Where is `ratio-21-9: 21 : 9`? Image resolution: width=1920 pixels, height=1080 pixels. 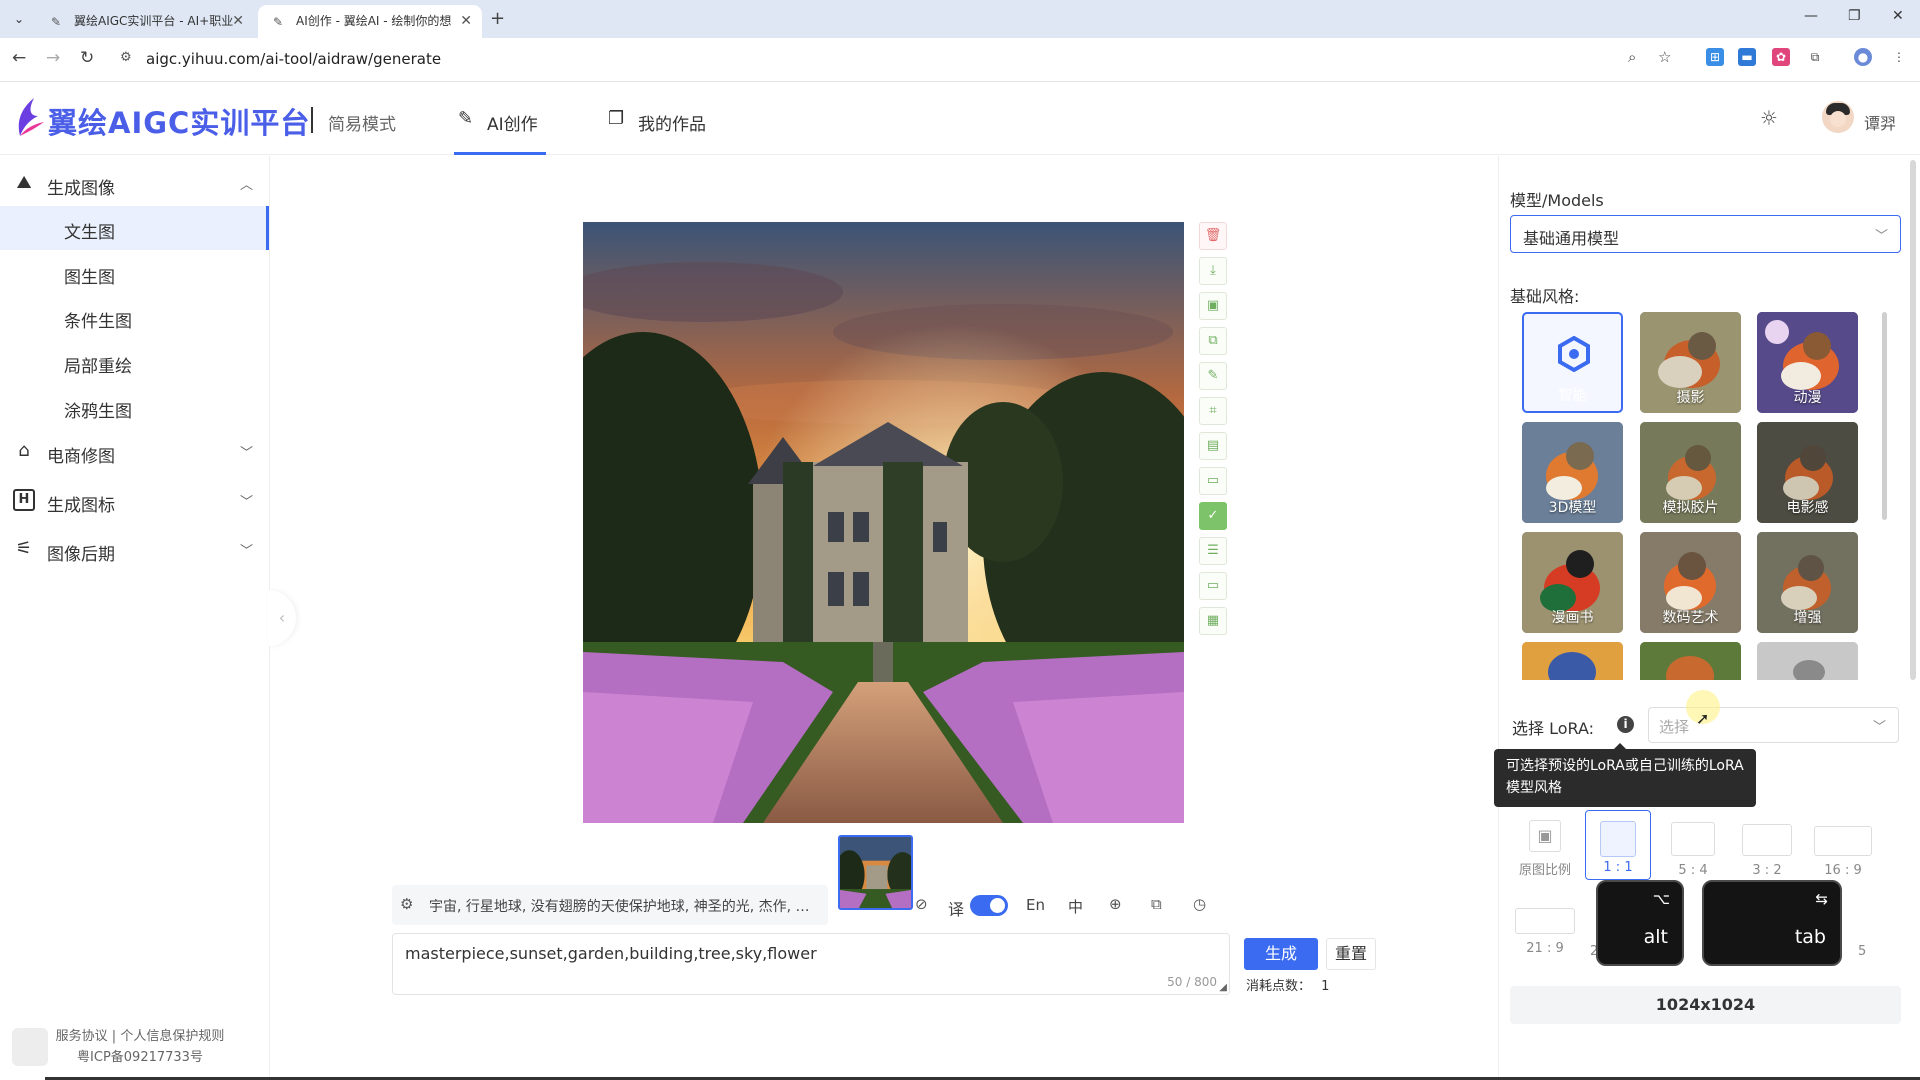
ratio-21-9: 21 : 9 is located at coordinates (1545, 925).